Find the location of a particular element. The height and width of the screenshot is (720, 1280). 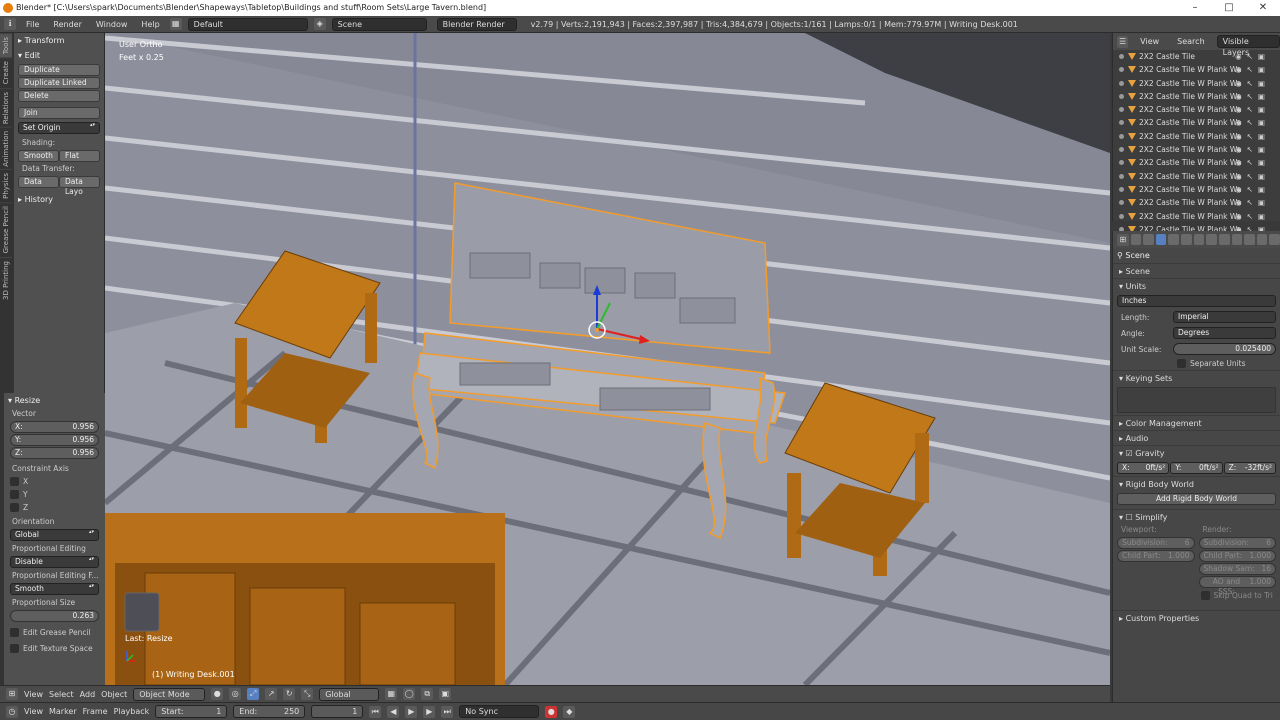

particles-tab-icon is located at coordinates (1262, 239).